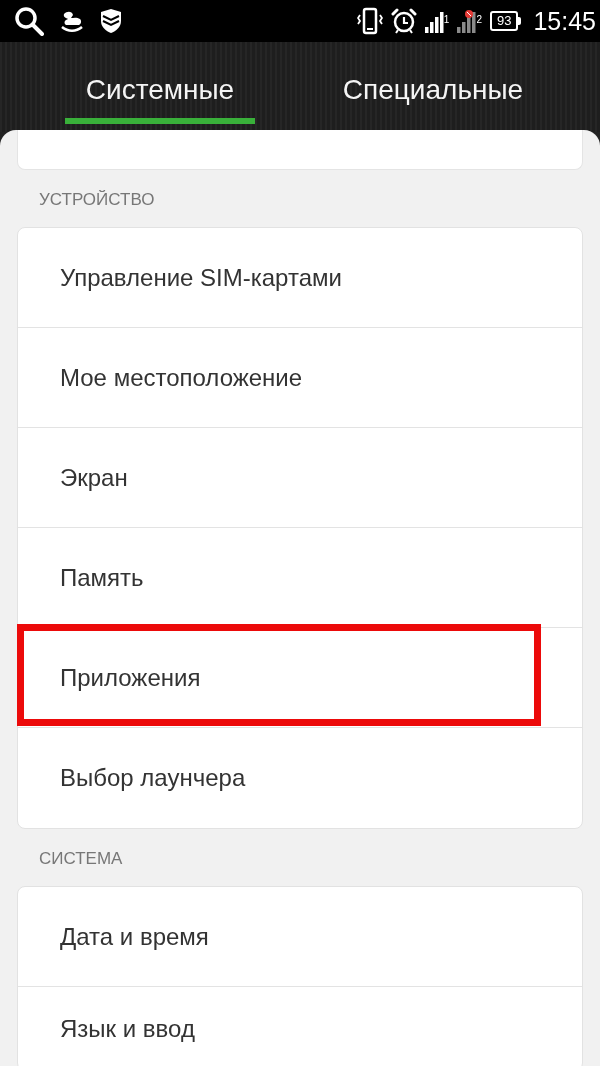 This screenshot has height=1066, width=600. What do you see at coordinates (97, 200) in the screenshot?
I see `section-header: УСТРОЙСТВО` at bounding box center [97, 200].